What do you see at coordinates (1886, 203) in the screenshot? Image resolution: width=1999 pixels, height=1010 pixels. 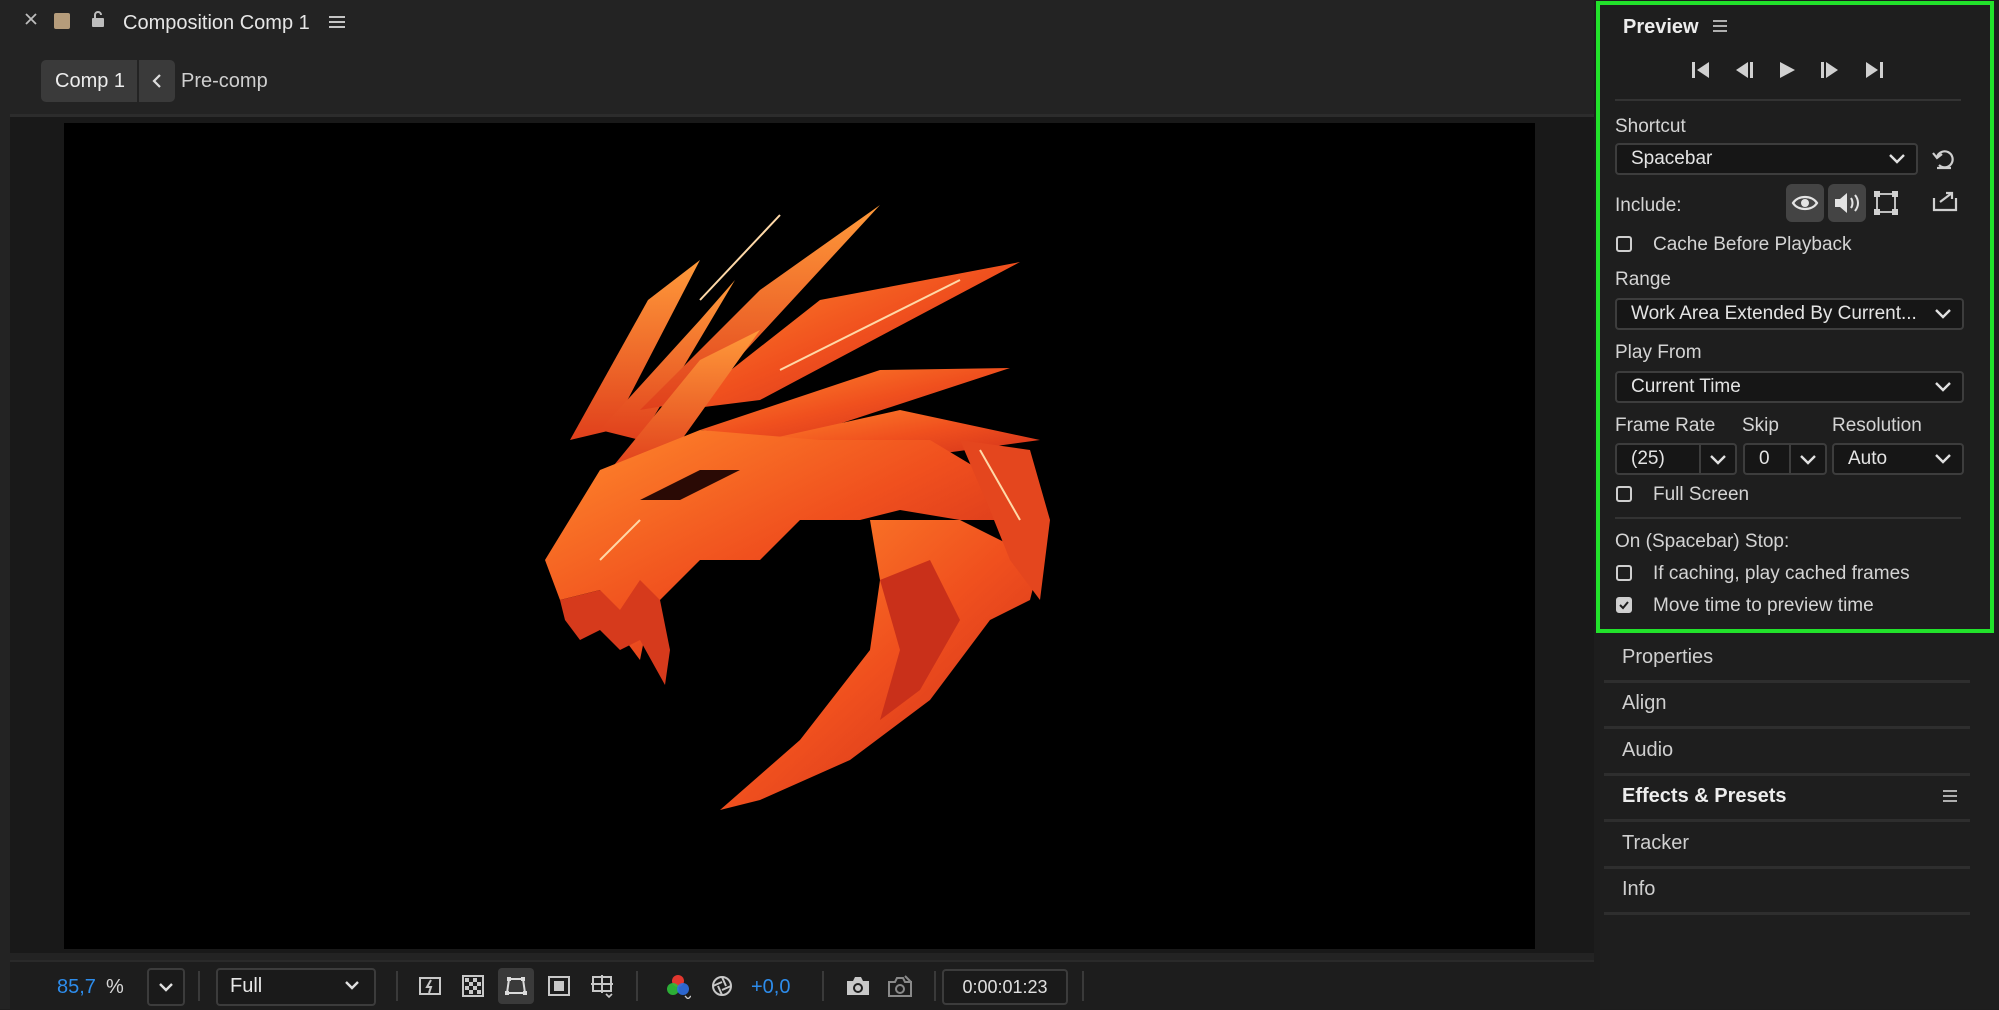 I see `include-overlays-icon` at bounding box center [1886, 203].